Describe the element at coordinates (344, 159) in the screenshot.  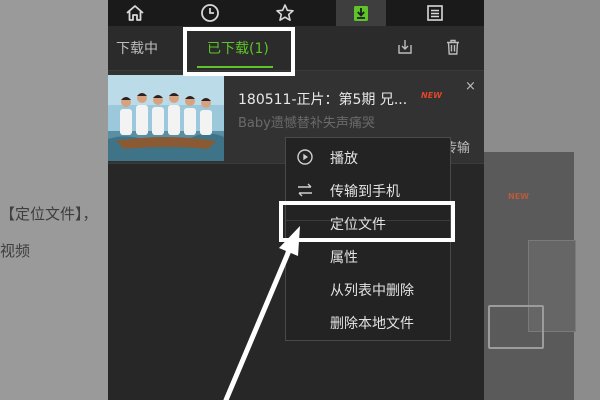
I see `menu-item-label: 播放` at that location.